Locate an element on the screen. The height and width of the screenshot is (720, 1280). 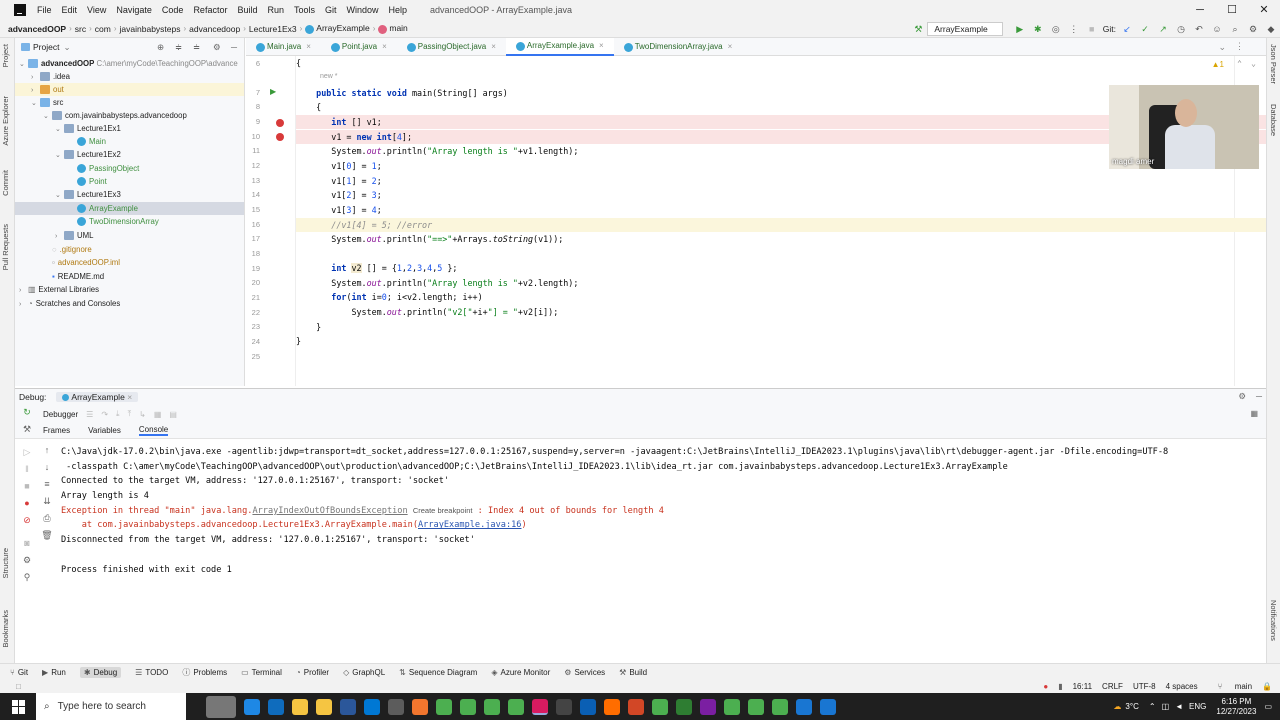
tree-item-idea: › .idea is located at coordinates (129, 76).